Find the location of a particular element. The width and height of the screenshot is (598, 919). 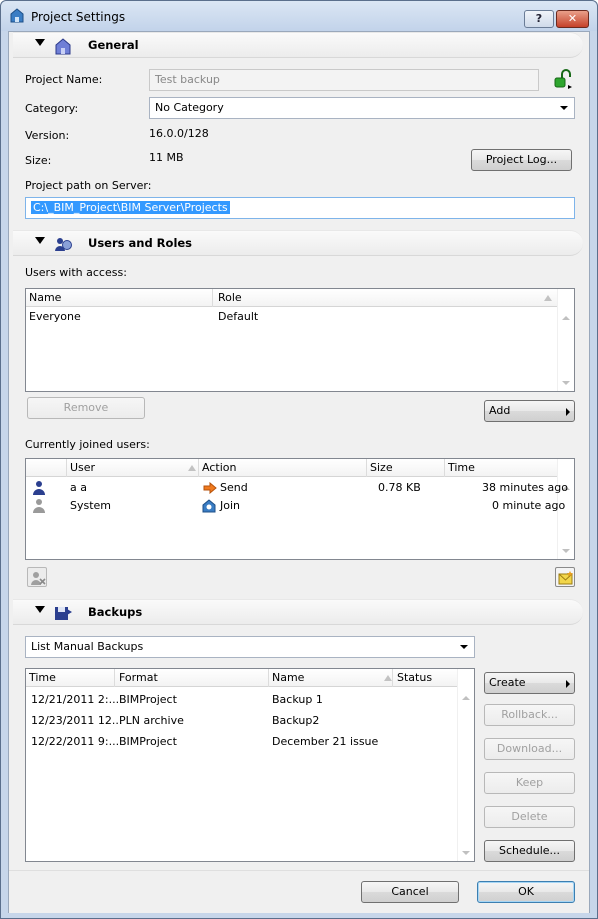

users-access-scrollbar is located at coordinates (565, 340).